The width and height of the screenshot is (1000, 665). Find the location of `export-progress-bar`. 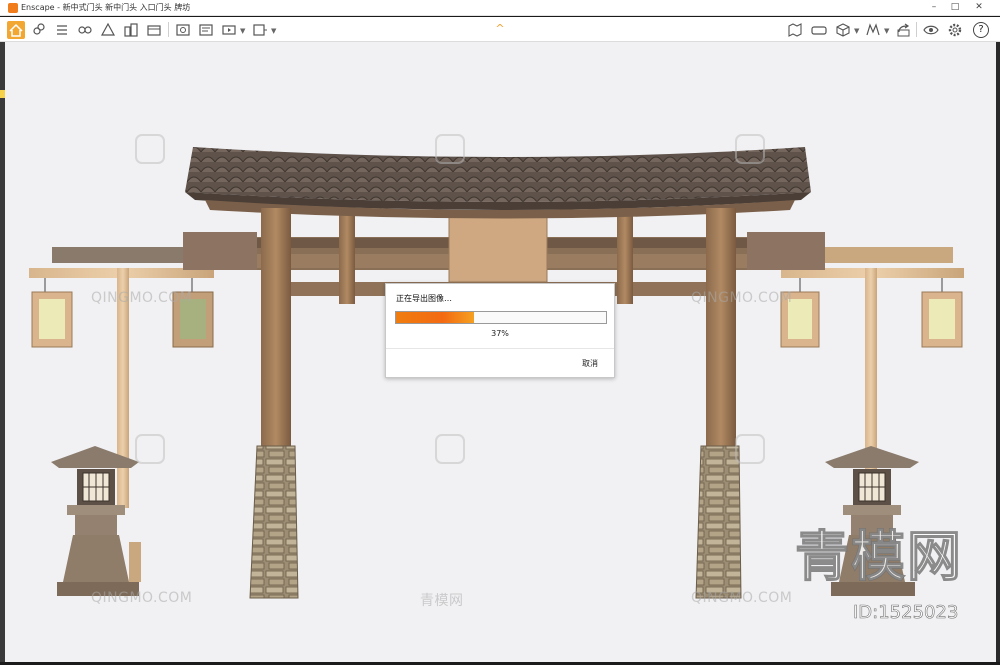

export-progress-bar is located at coordinates (501, 317).